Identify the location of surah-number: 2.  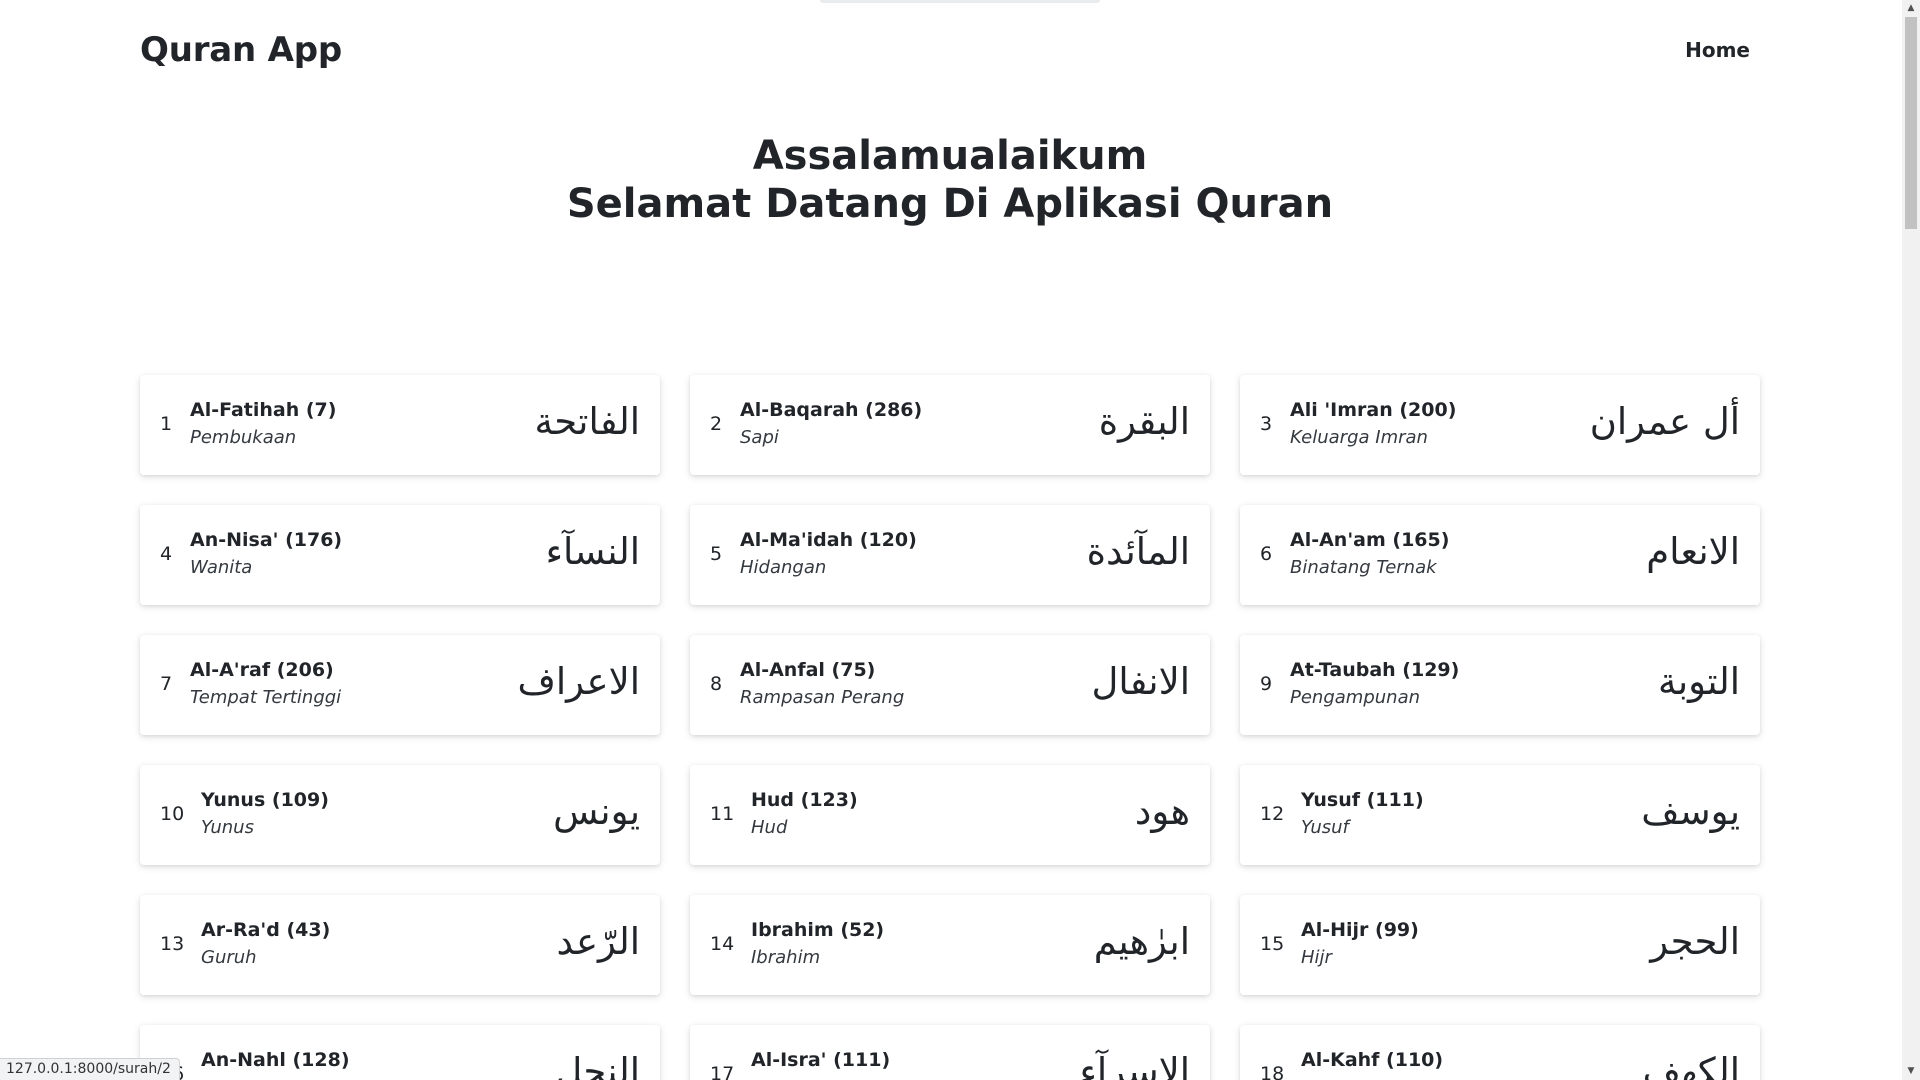
(716, 424).